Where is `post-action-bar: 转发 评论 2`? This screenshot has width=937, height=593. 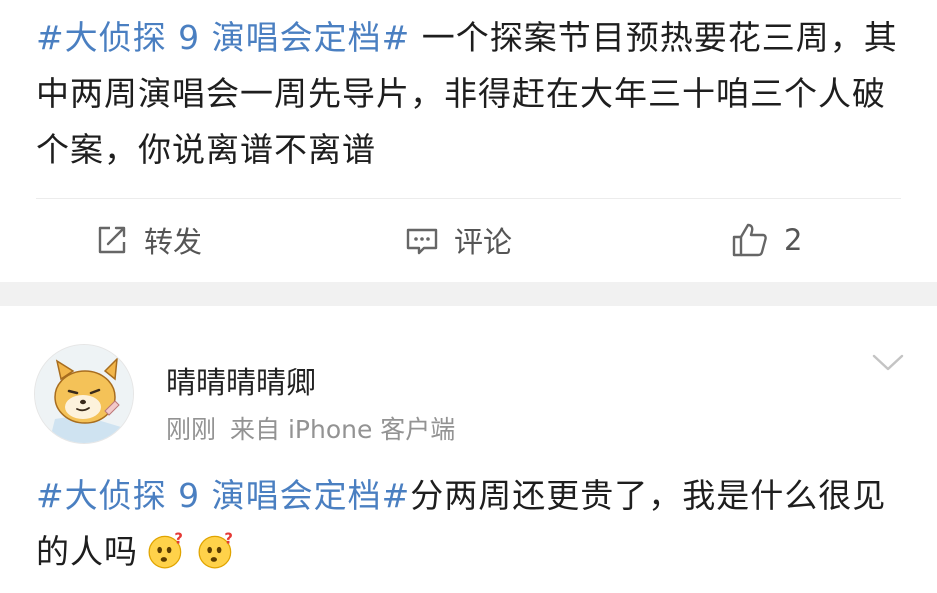 post-action-bar: 转发 评论 2 is located at coordinates (468, 240).